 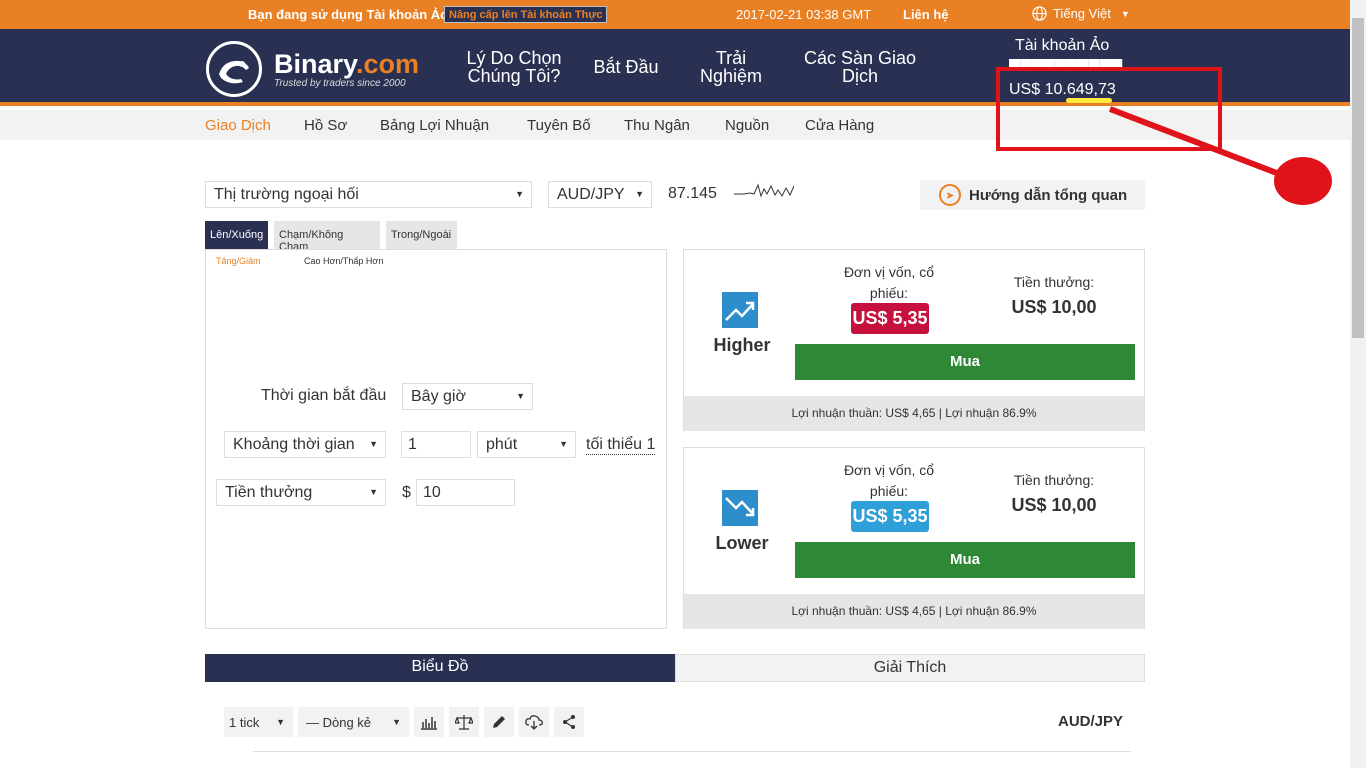 I want to click on download-cloud-icon, so click(x=534, y=722).